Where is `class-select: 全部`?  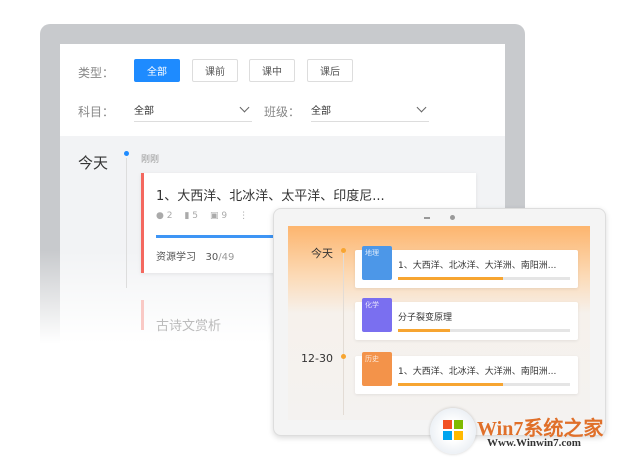
class-select: 全部 is located at coordinates (370, 110).